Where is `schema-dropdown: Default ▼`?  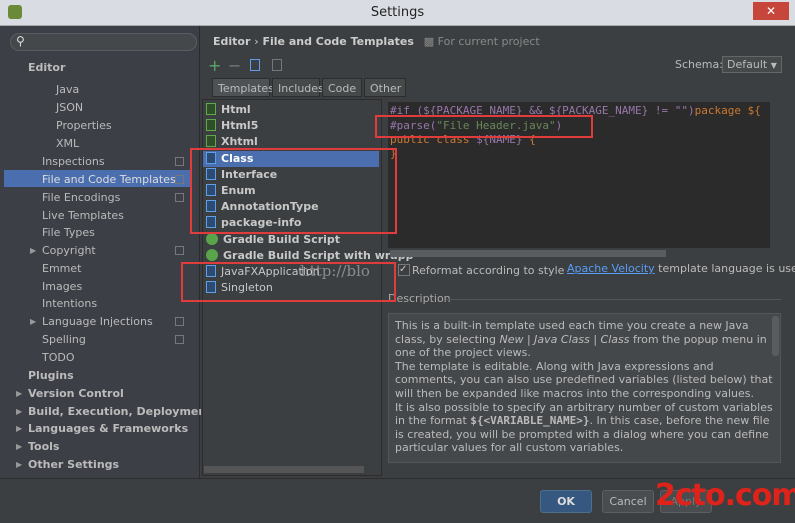
schema-dropdown: Default ▼ is located at coordinates (752, 64).